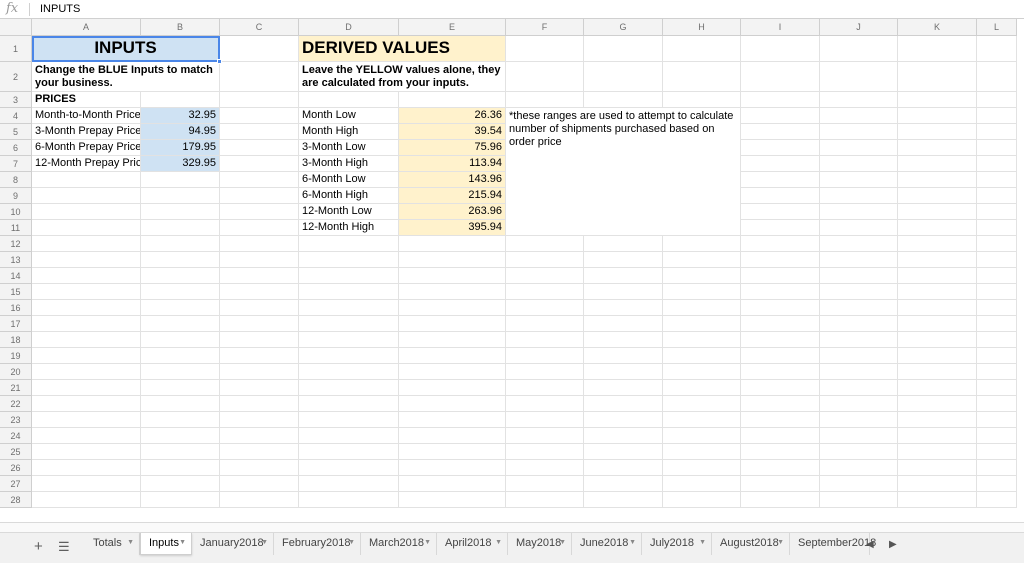  What do you see at coordinates (16, 292) in the screenshot?
I see `row-header-15: 15` at bounding box center [16, 292].